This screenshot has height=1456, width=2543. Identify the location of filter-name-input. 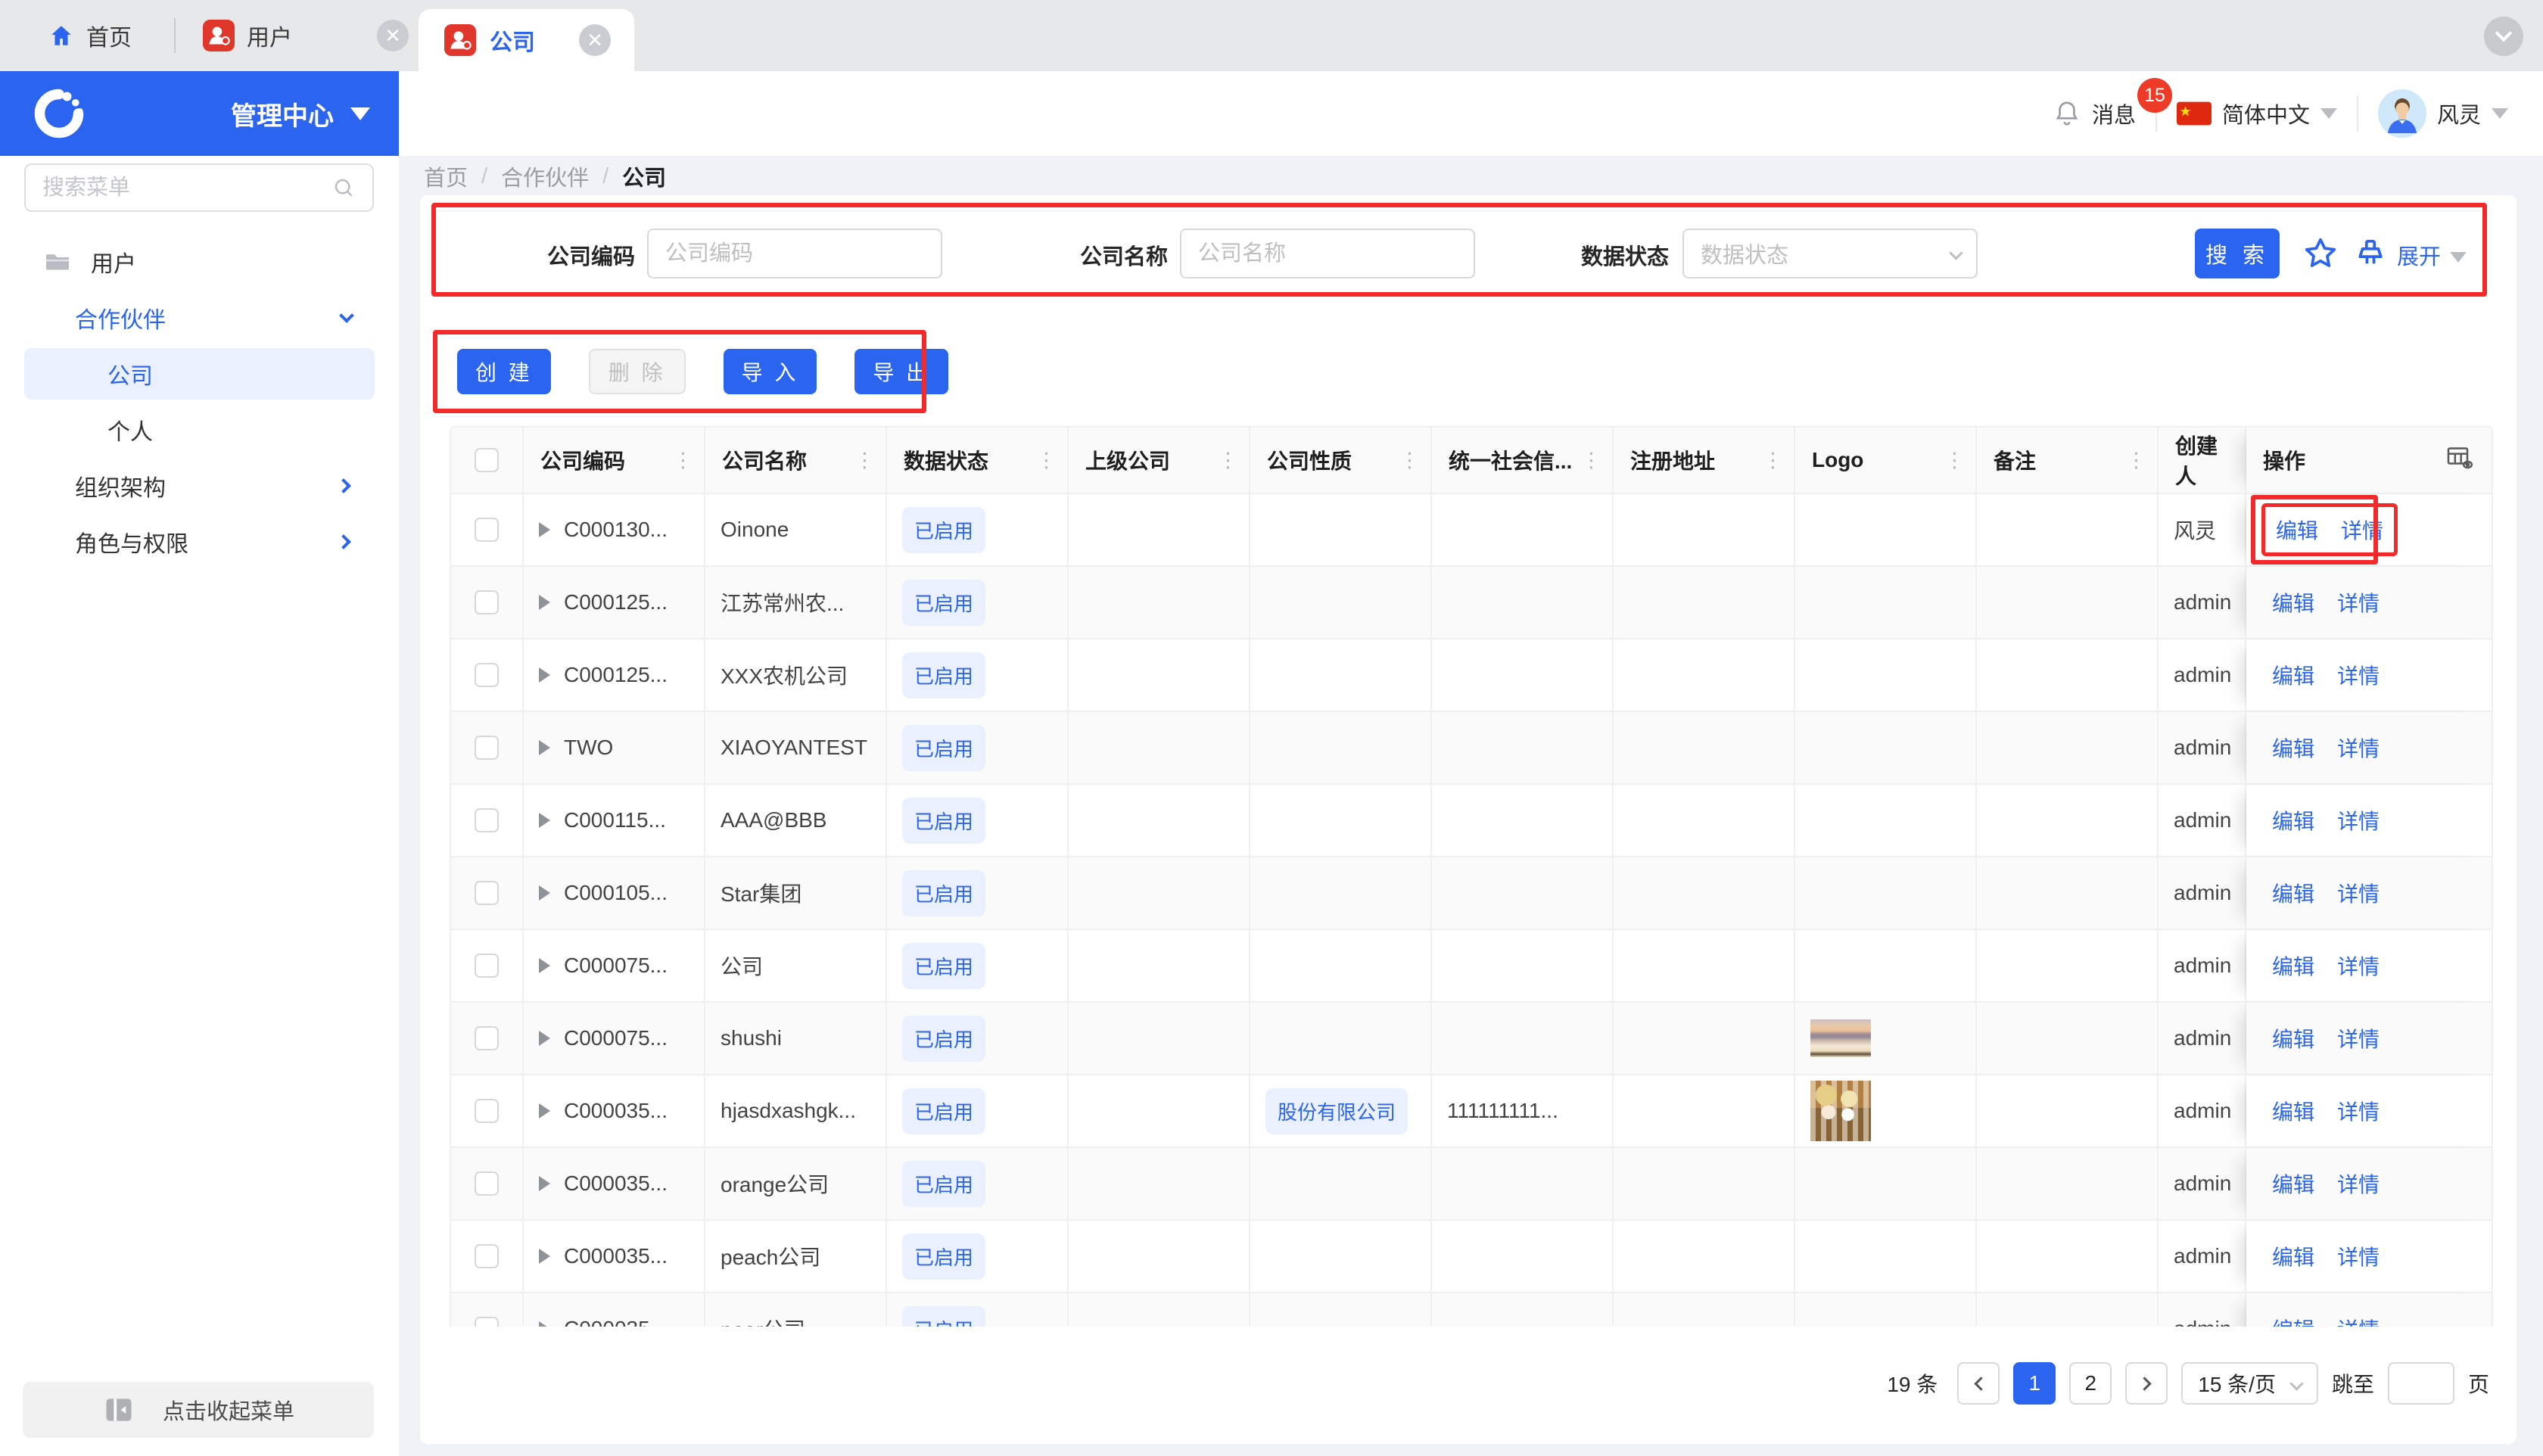
(1327, 253).